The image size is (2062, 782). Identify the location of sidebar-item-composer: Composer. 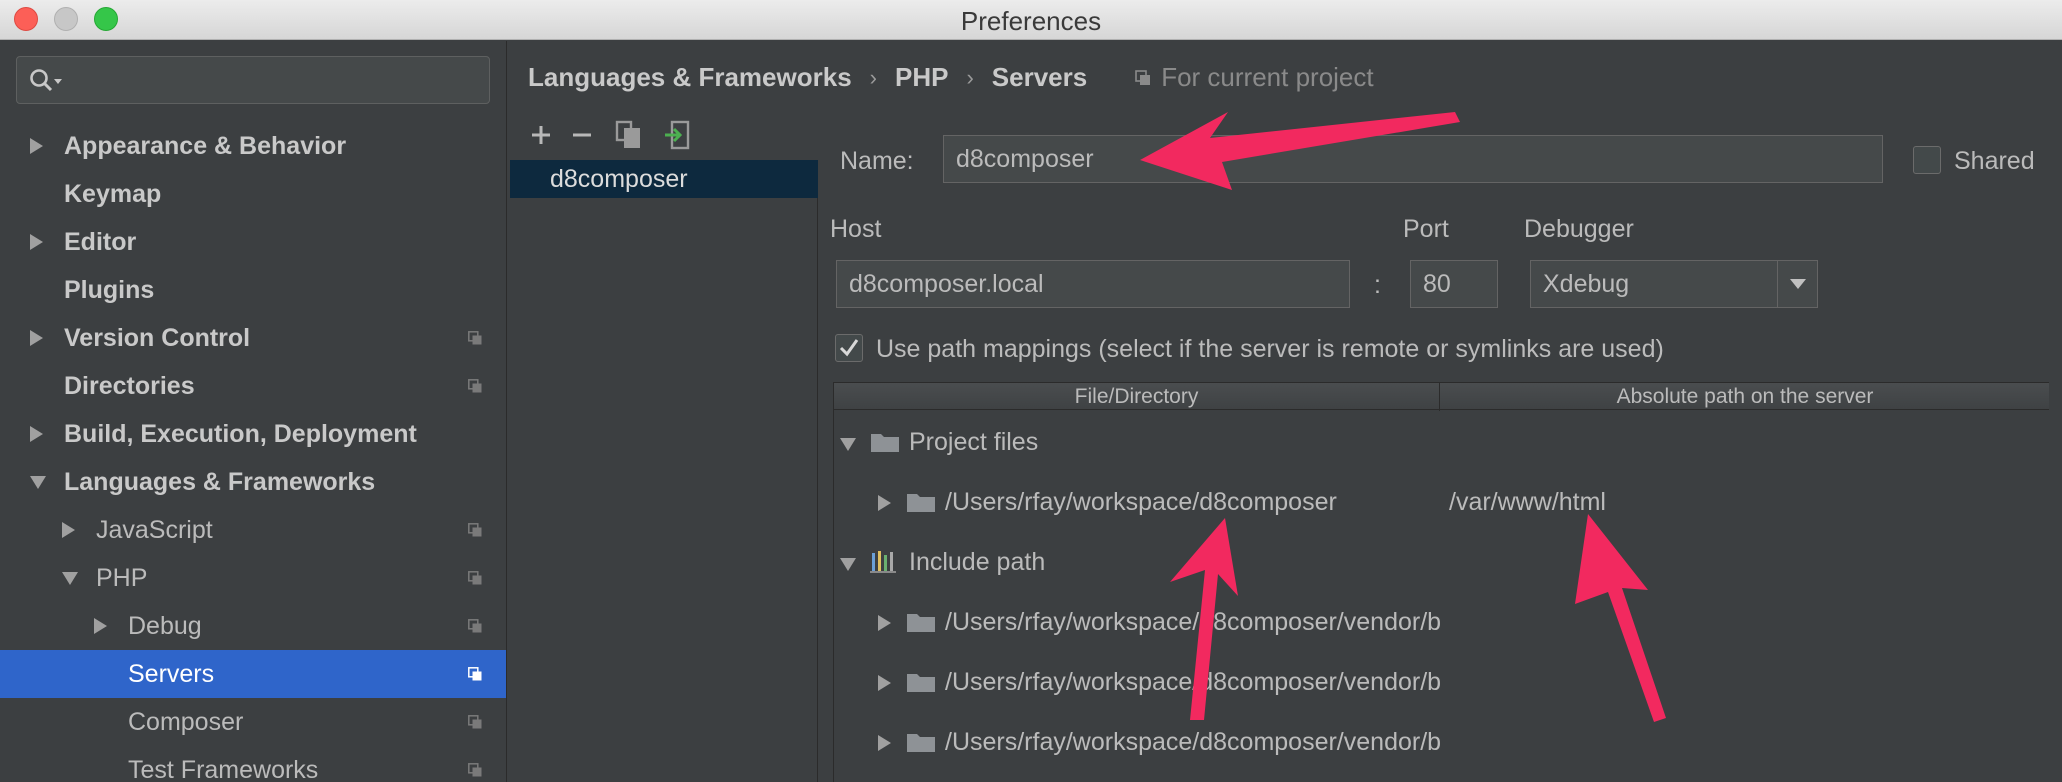
(253, 722).